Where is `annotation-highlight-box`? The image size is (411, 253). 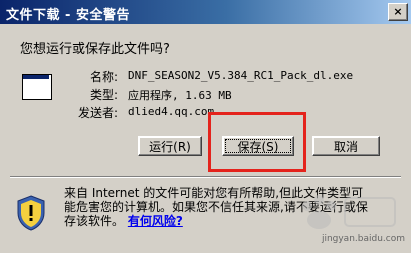 annotation-highlight-box is located at coordinates (257, 142).